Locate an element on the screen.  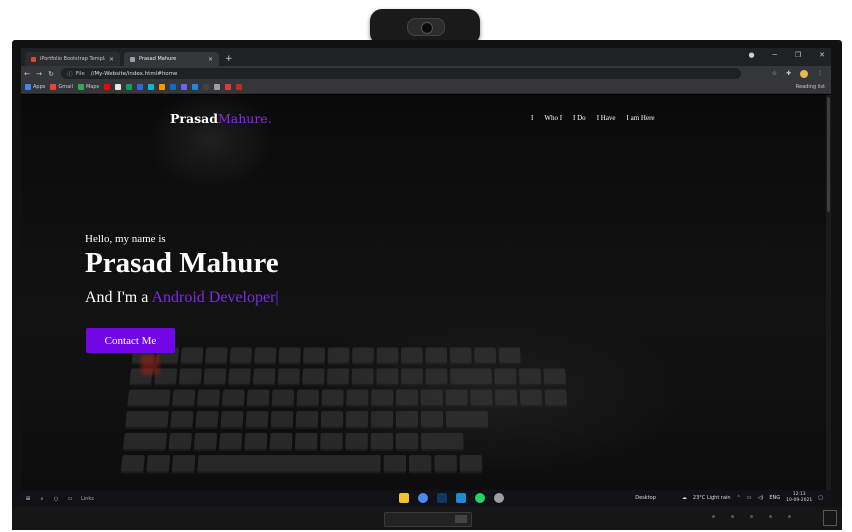
language-indicator: ENG is located at coordinates (774, 498).